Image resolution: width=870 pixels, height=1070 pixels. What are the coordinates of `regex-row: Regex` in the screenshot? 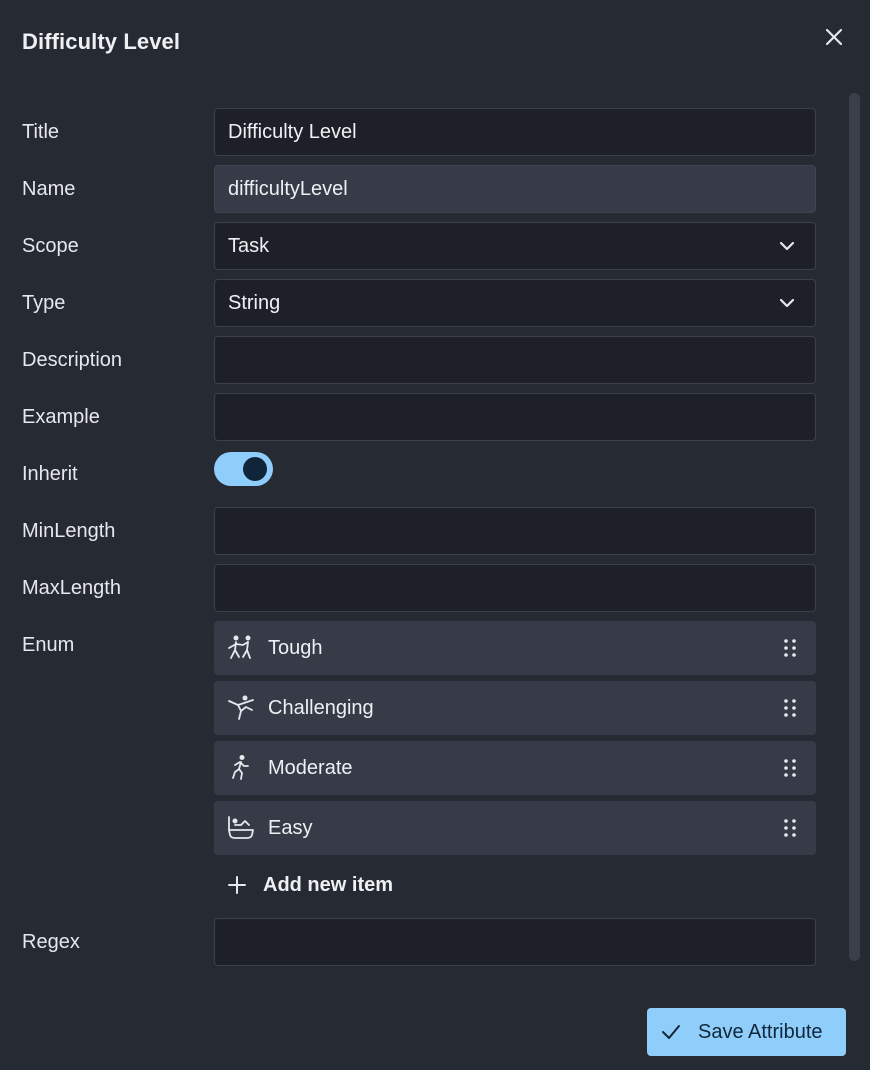 It's located at (420, 942).